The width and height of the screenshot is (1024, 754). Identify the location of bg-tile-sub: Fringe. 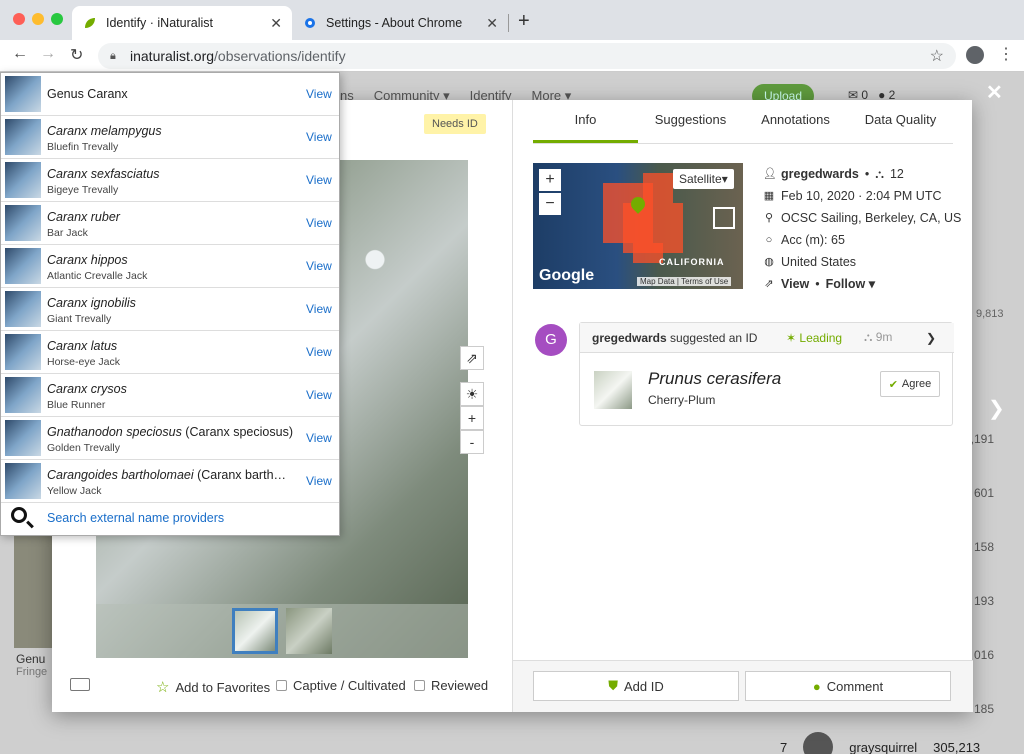
(32, 672).